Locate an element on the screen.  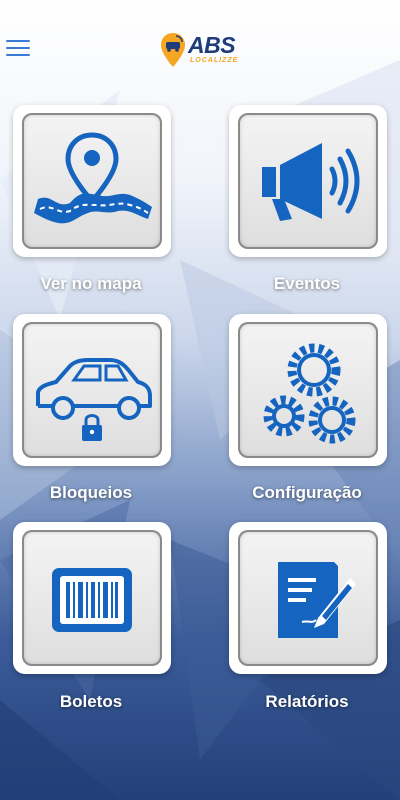
tile-relatorios is located at coordinates (308, 598).